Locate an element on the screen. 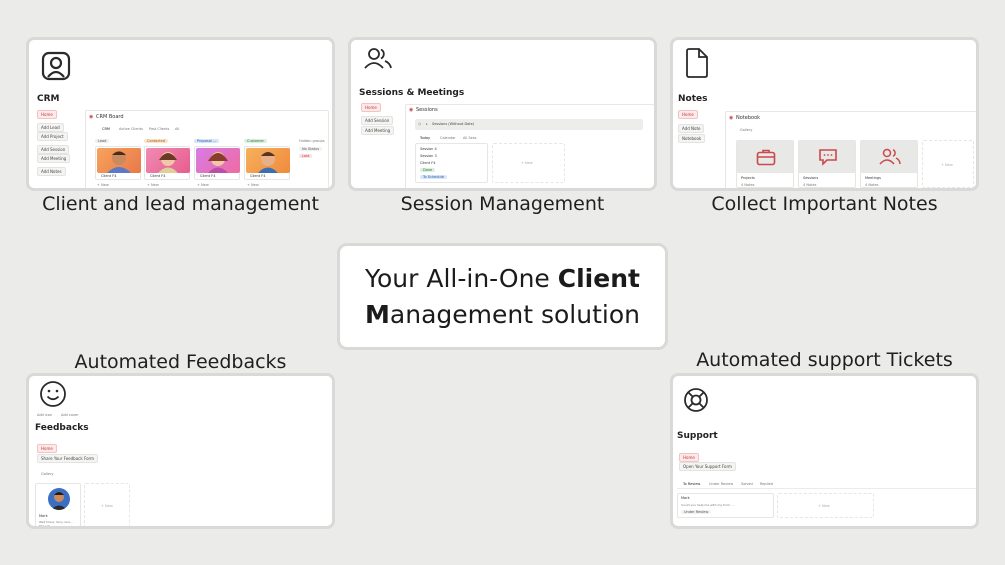 The height and width of the screenshot is (565, 1005). column-customer: Customer is located at coordinates (256, 141).